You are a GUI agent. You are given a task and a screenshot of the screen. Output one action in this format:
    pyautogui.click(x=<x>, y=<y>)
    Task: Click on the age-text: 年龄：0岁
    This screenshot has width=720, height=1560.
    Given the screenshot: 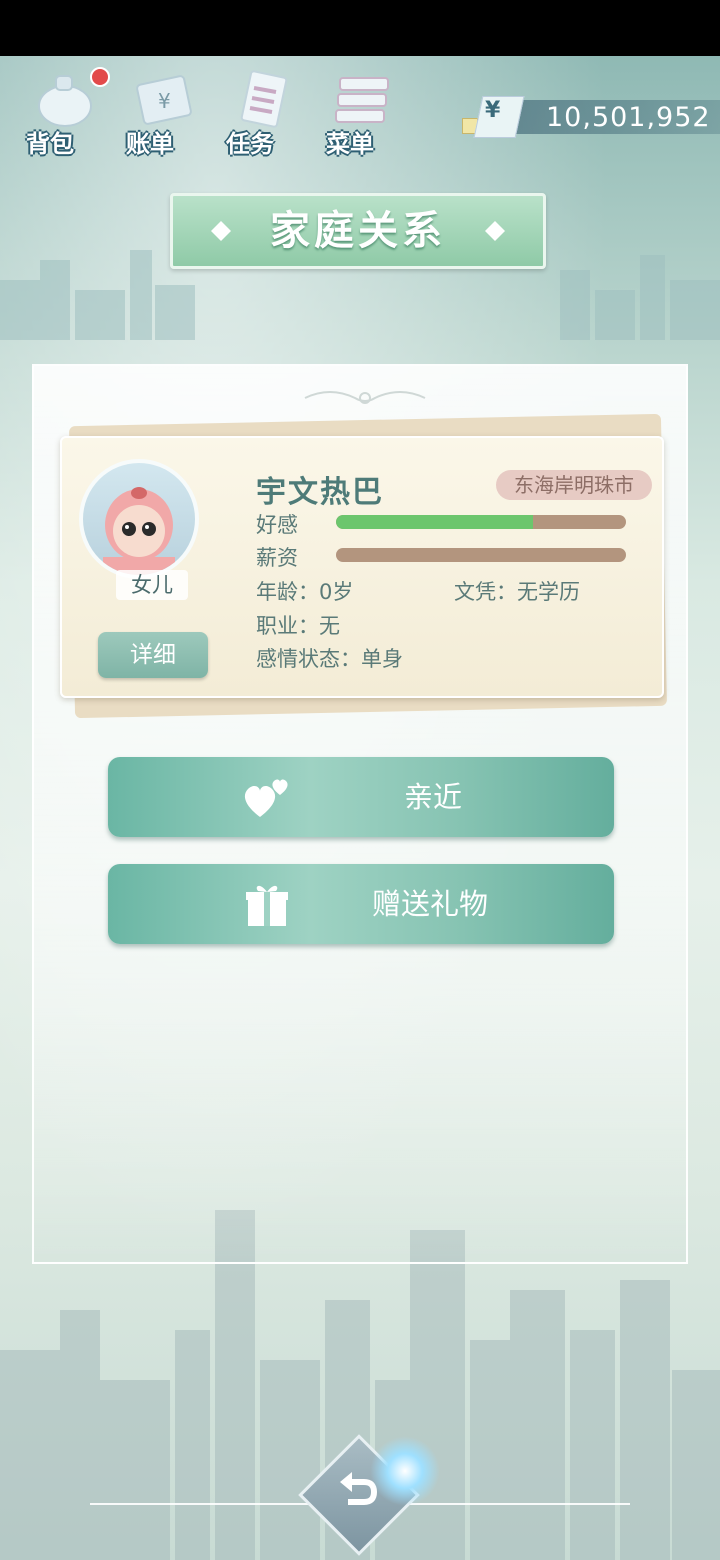 What is the action you would take?
    pyautogui.click(x=305, y=592)
    